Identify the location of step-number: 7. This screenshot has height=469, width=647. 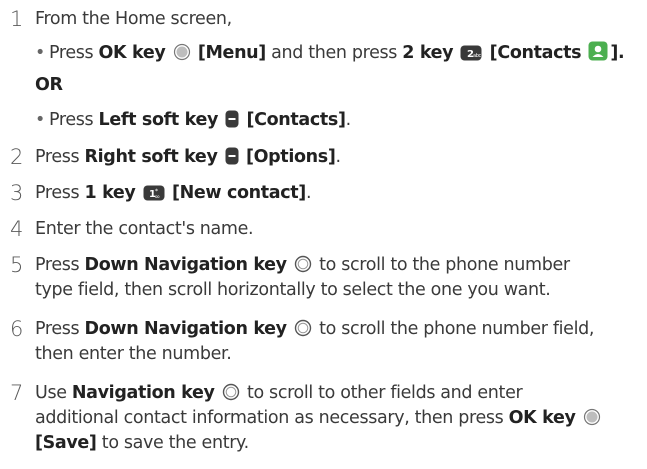
(17, 393).